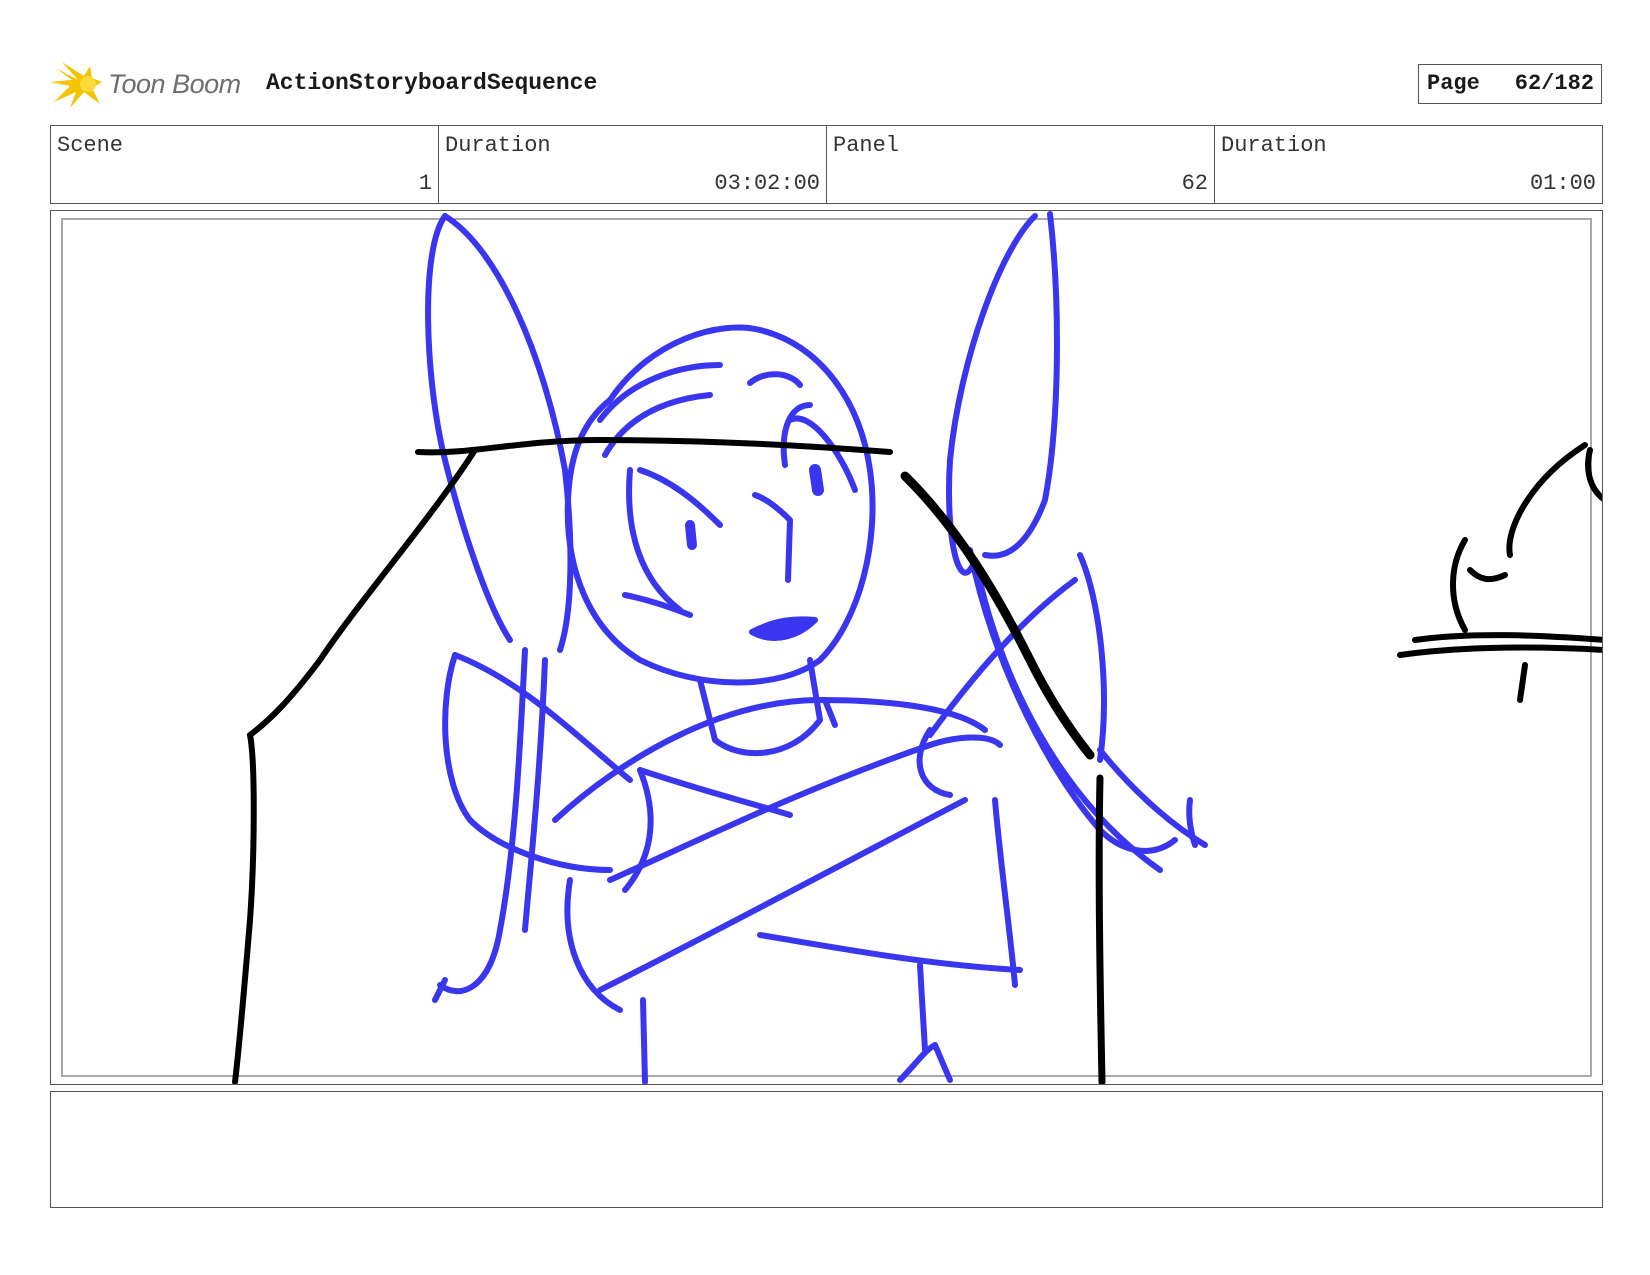 The image size is (1650, 1275). I want to click on panel-duration-cell: Duration 01:00, so click(1408, 164).